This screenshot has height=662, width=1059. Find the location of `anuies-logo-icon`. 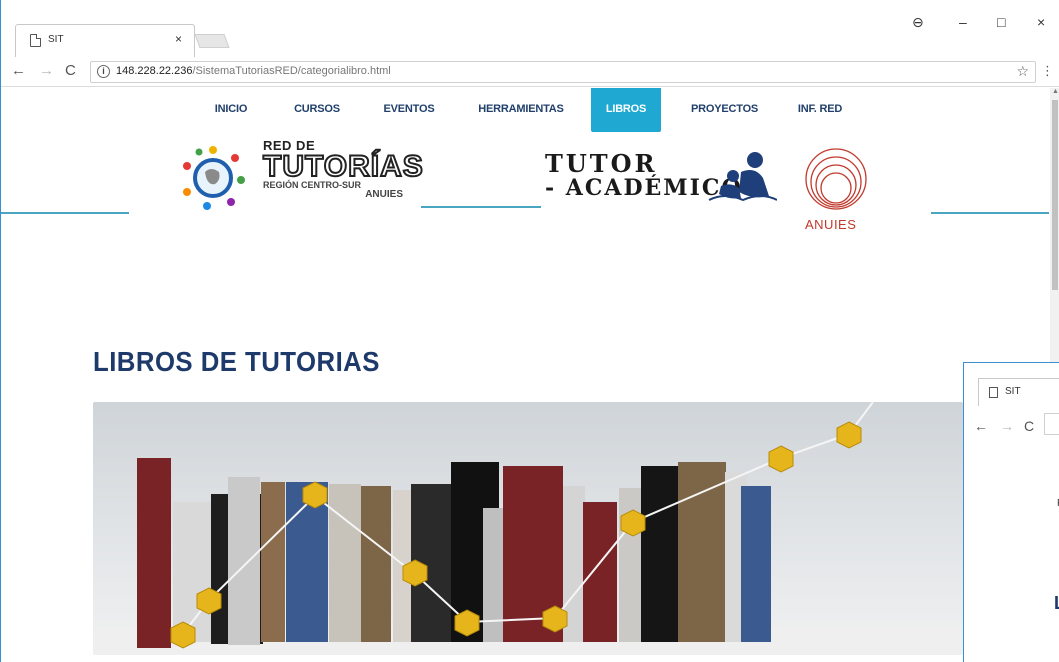

anuies-logo-icon is located at coordinates (836, 179).